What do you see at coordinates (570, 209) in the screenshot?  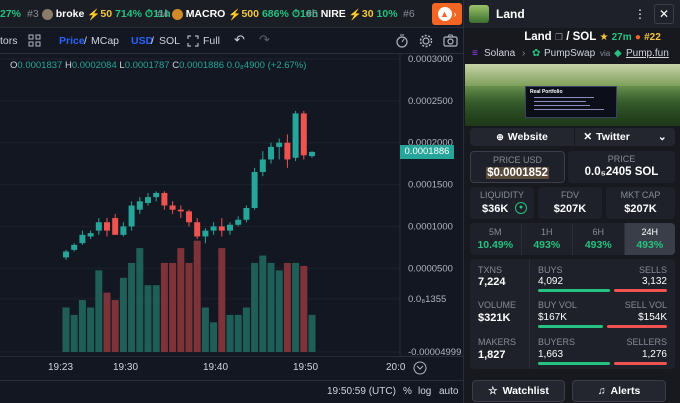 I see `fdv-value: $207K` at bounding box center [570, 209].